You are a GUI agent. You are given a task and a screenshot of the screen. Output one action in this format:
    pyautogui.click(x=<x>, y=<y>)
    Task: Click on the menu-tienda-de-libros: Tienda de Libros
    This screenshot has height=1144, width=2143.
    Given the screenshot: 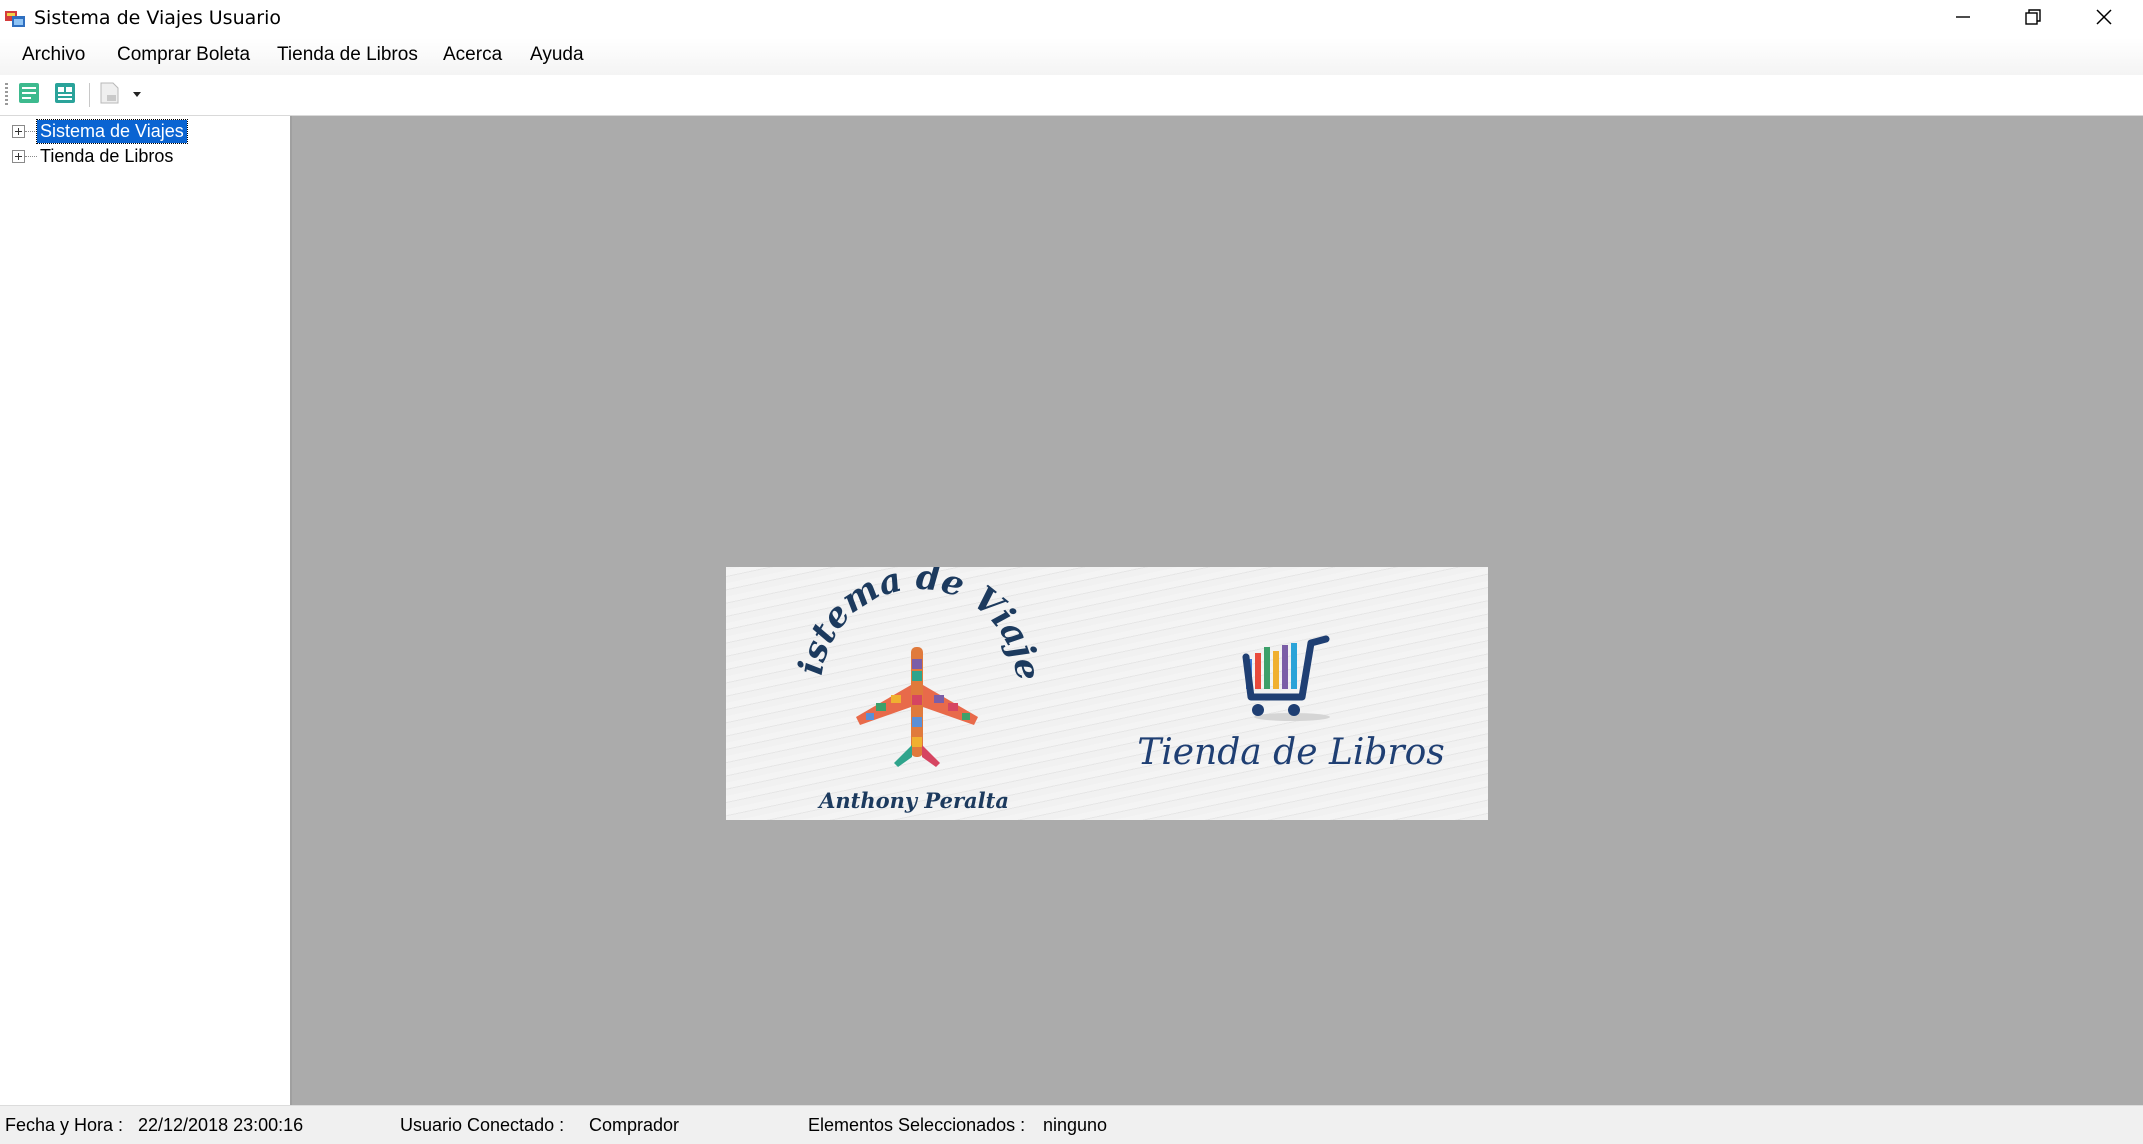 What is the action you would take?
    pyautogui.click(x=347, y=55)
    